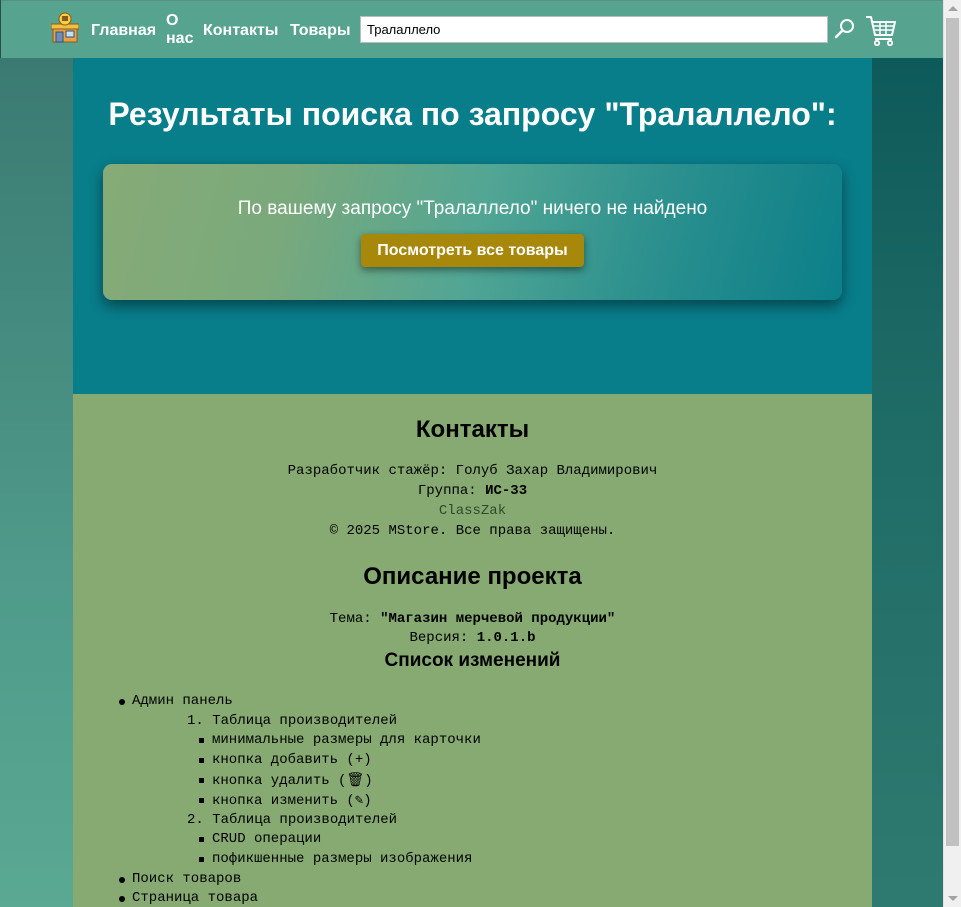 Image resolution: width=961 pixels, height=907 pixels. Describe the element at coordinates (498, 619) in the screenshot. I see `theme-value: "Магазин мерчевой продукции"` at that location.